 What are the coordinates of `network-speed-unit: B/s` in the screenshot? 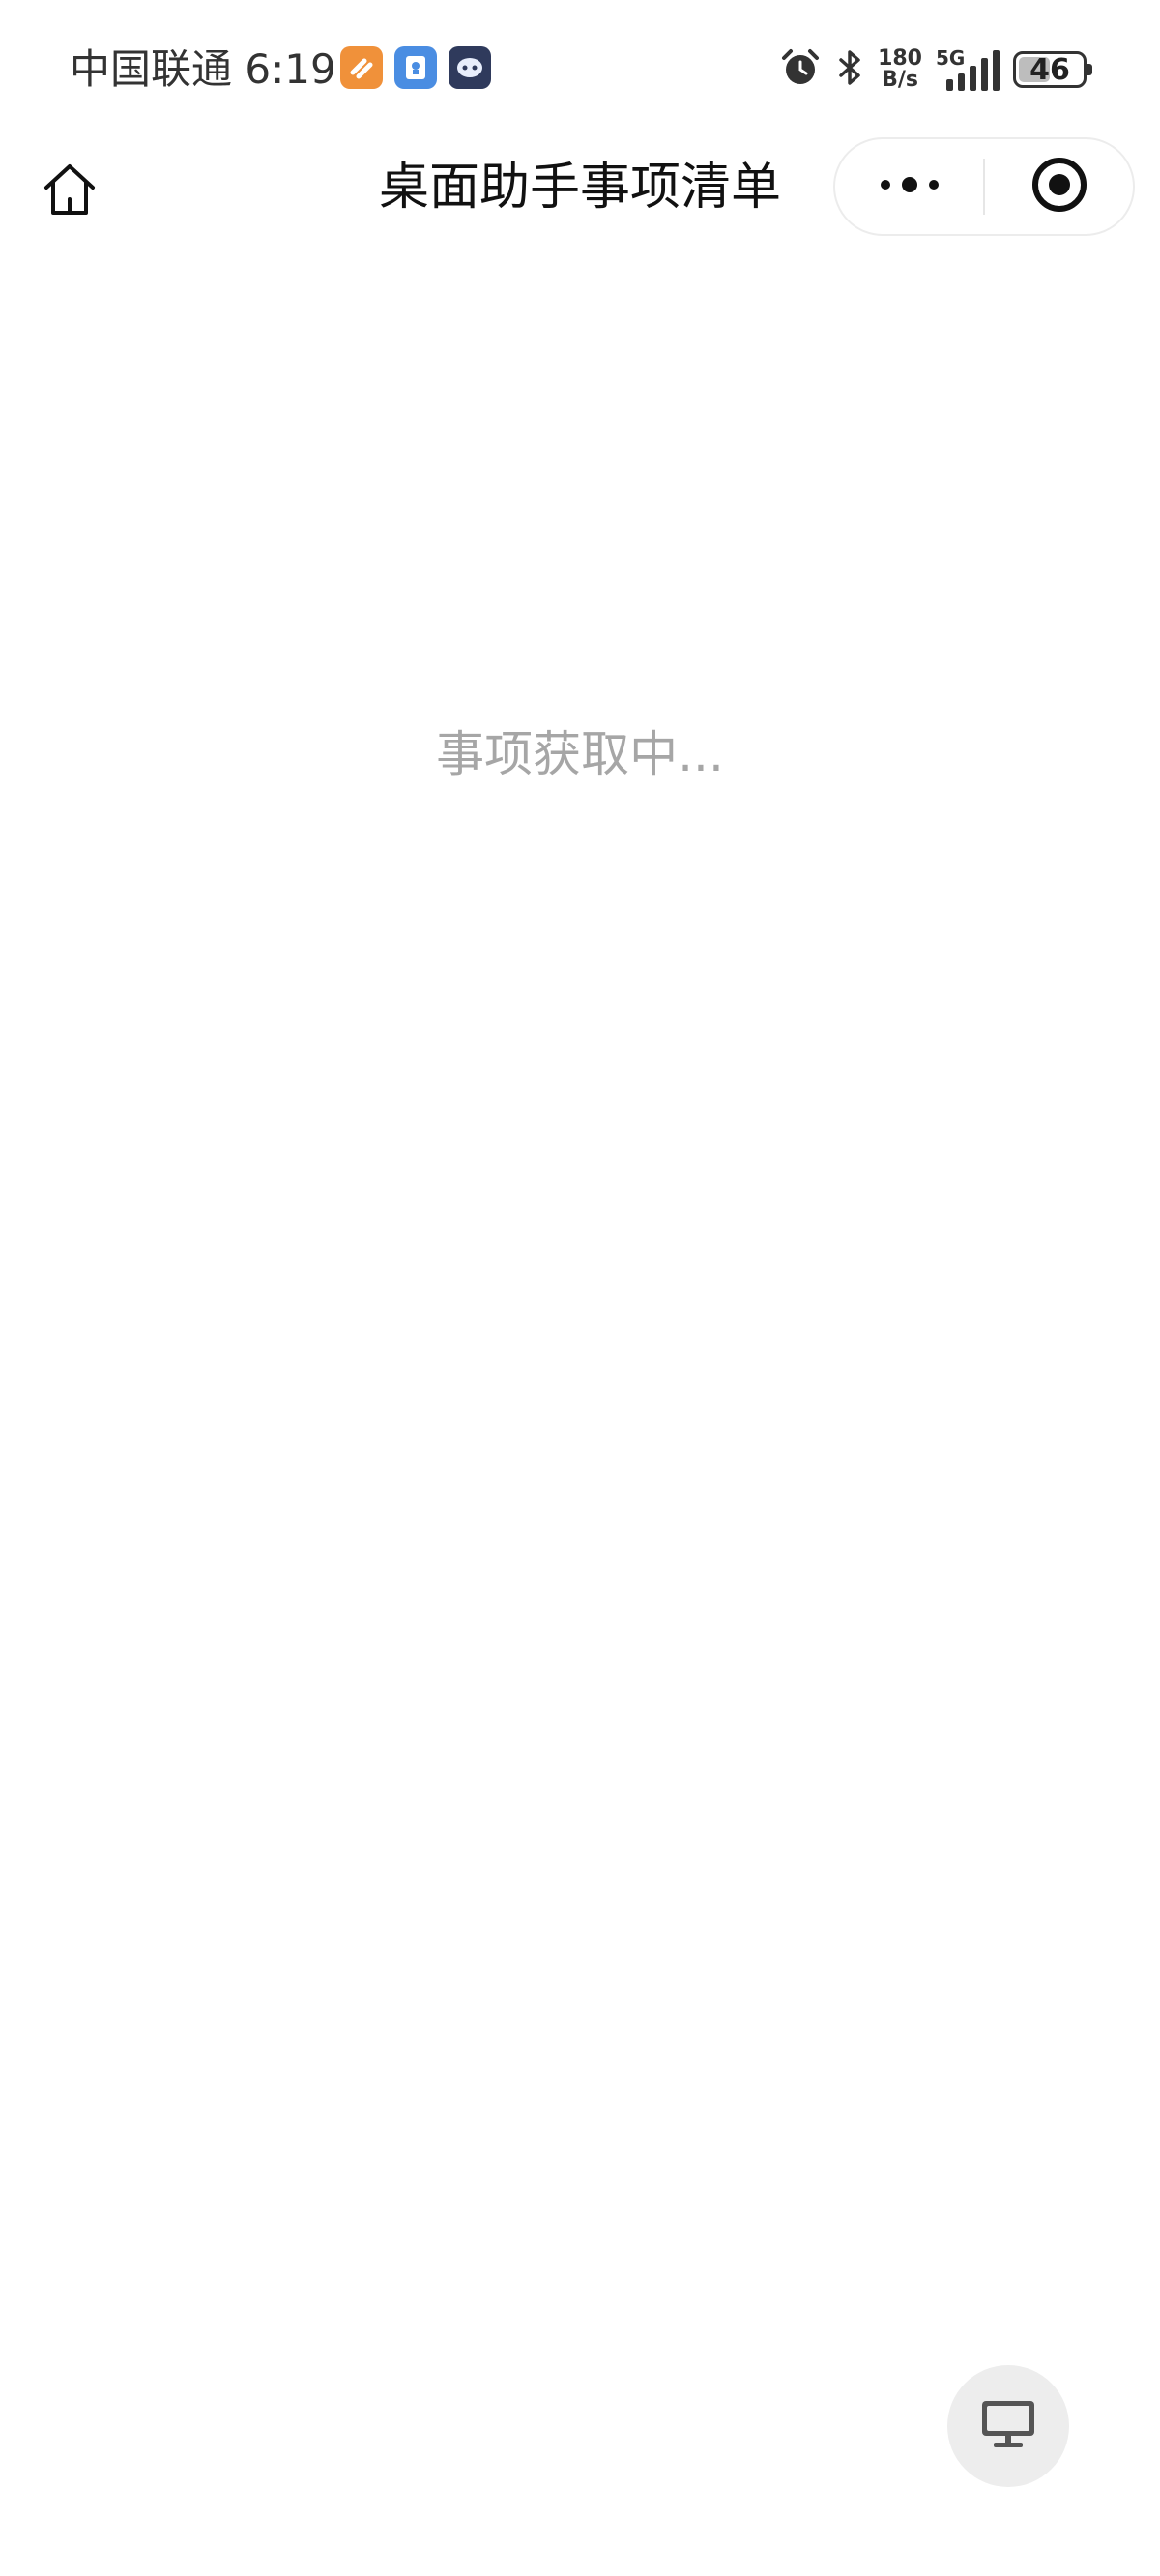 It's located at (900, 80).